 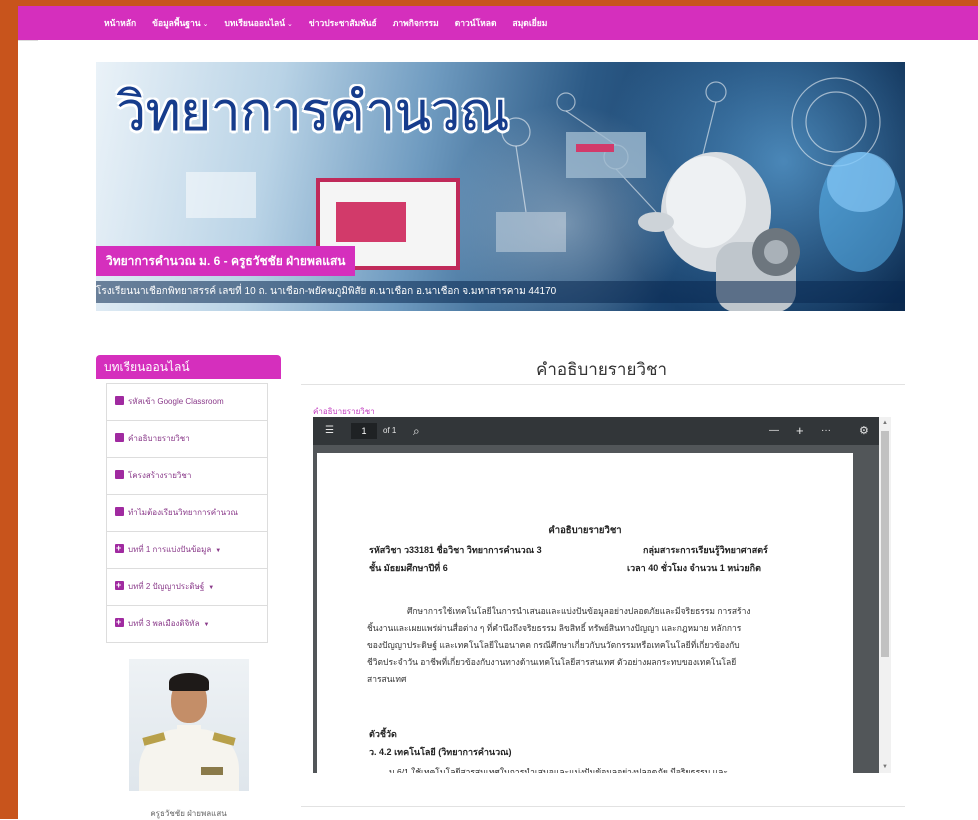 I want to click on nav-activities: ภาพกิจกรรม, so click(x=416, y=23).